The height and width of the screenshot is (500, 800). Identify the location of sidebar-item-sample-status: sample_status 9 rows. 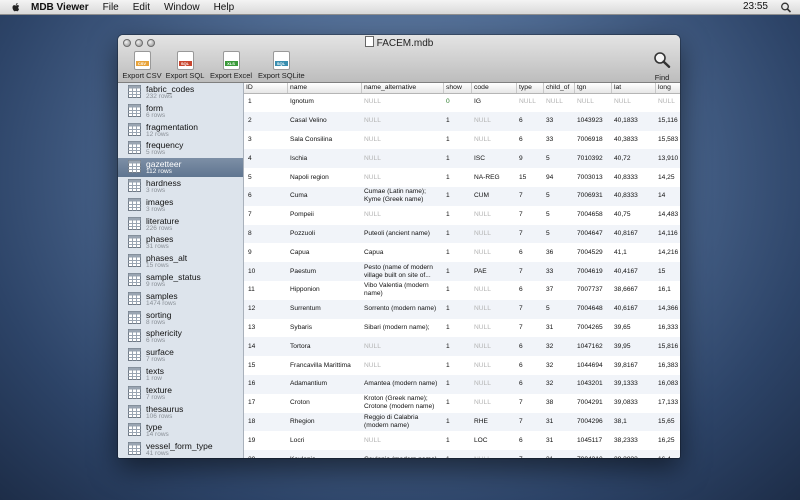
(180, 280).